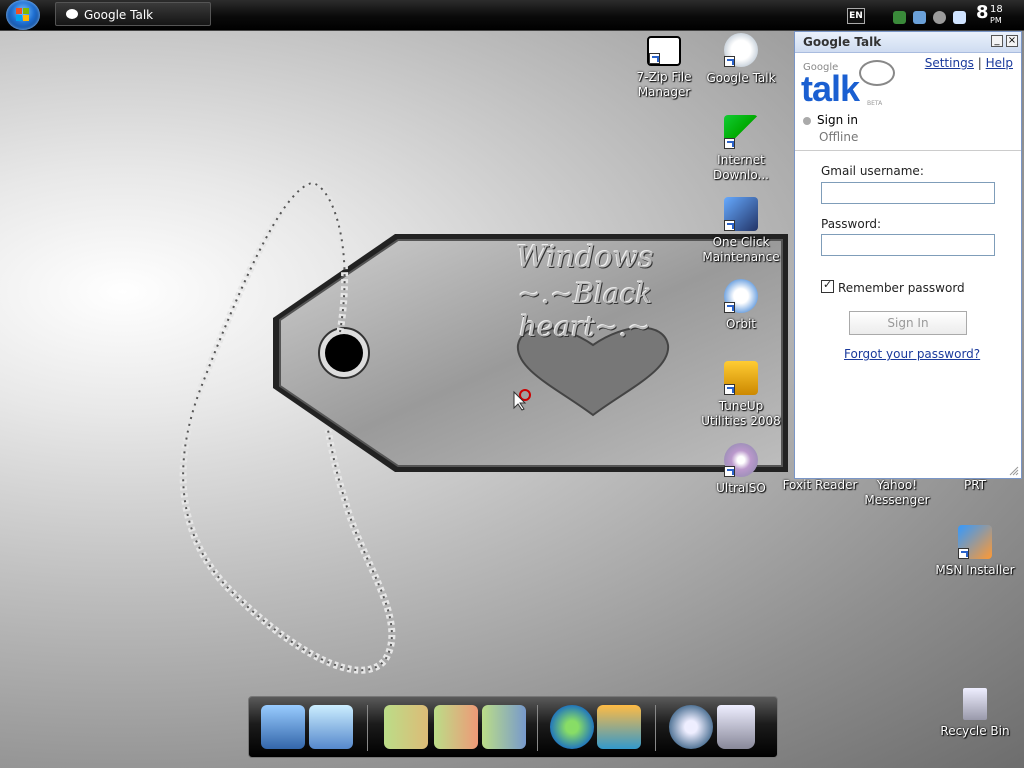 The height and width of the screenshot is (768, 1024). Describe the element at coordinates (1014, 471) in the screenshot. I see `resize-grip-icon` at that location.